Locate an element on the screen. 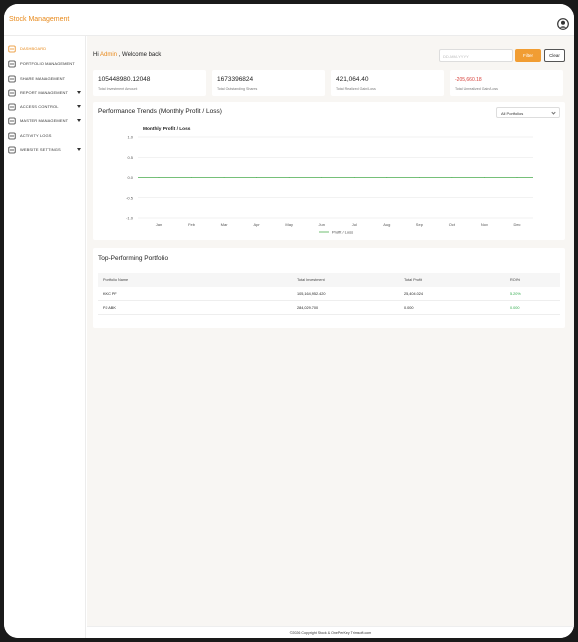 The image size is (578, 642). x-tick-label: Jul is located at coordinates (354, 224).